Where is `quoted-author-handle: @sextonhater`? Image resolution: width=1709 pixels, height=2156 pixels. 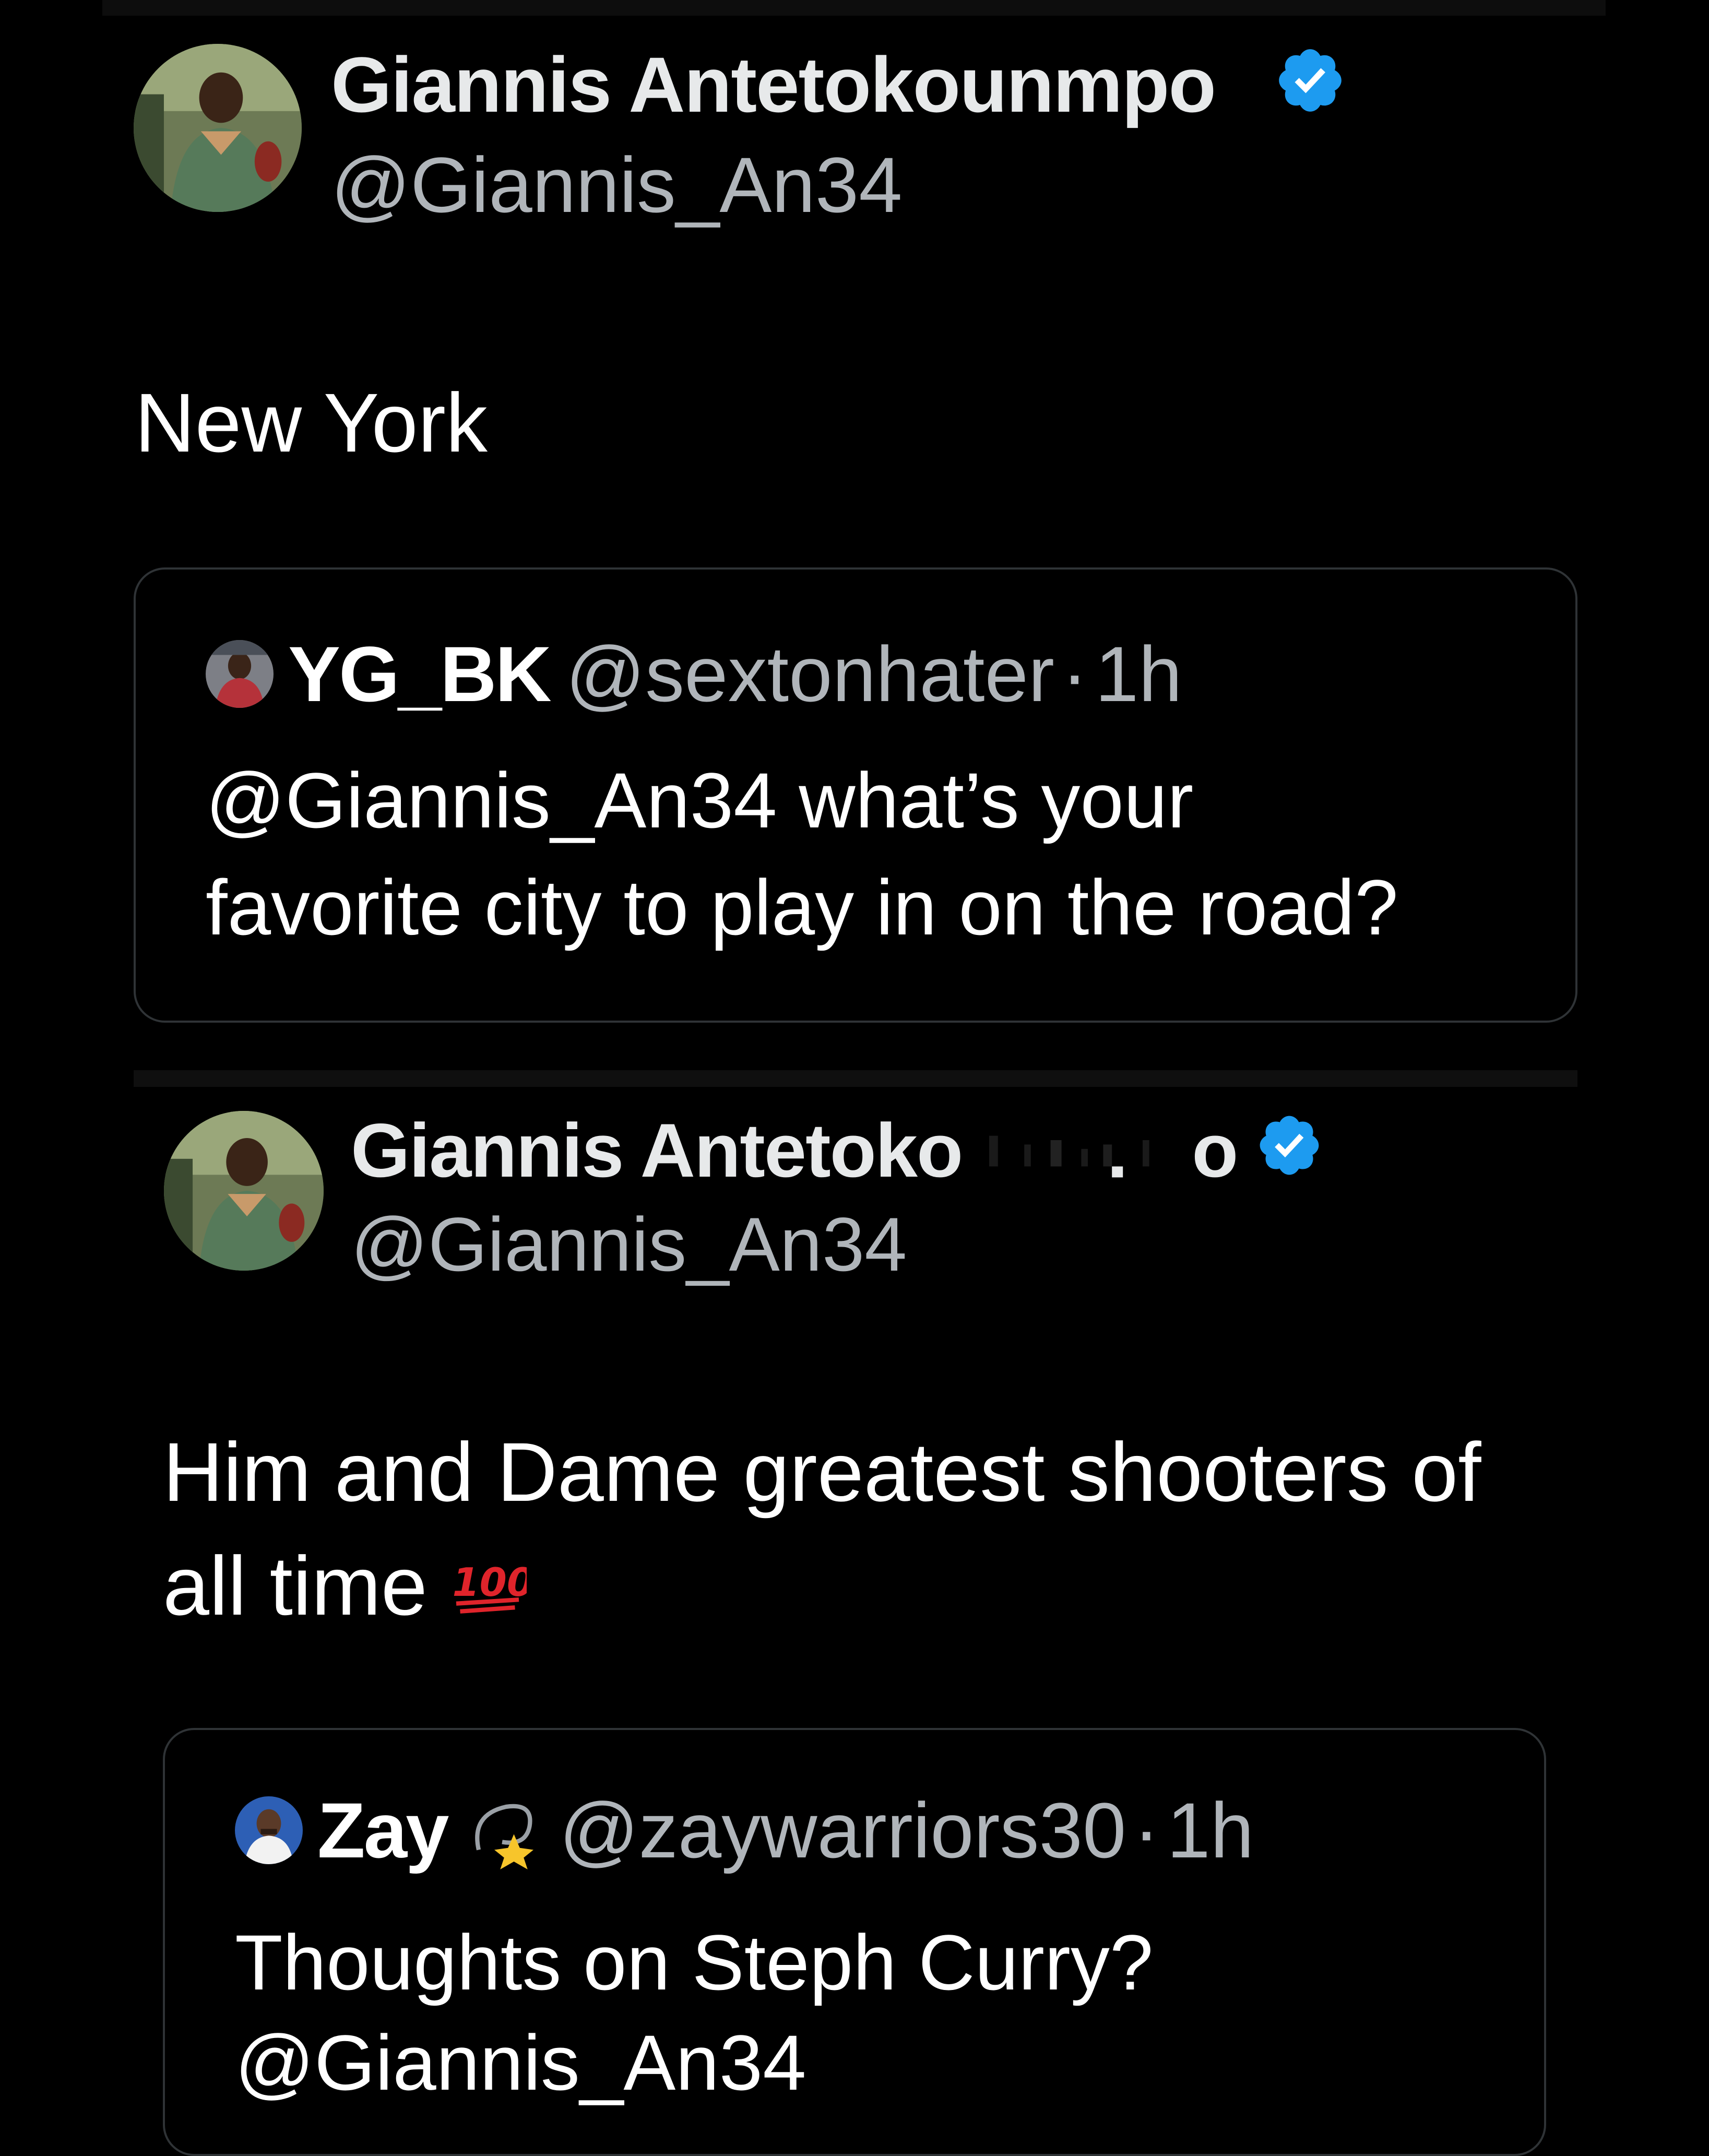
quoted-author-handle: @sextonhater is located at coordinates (810, 674).